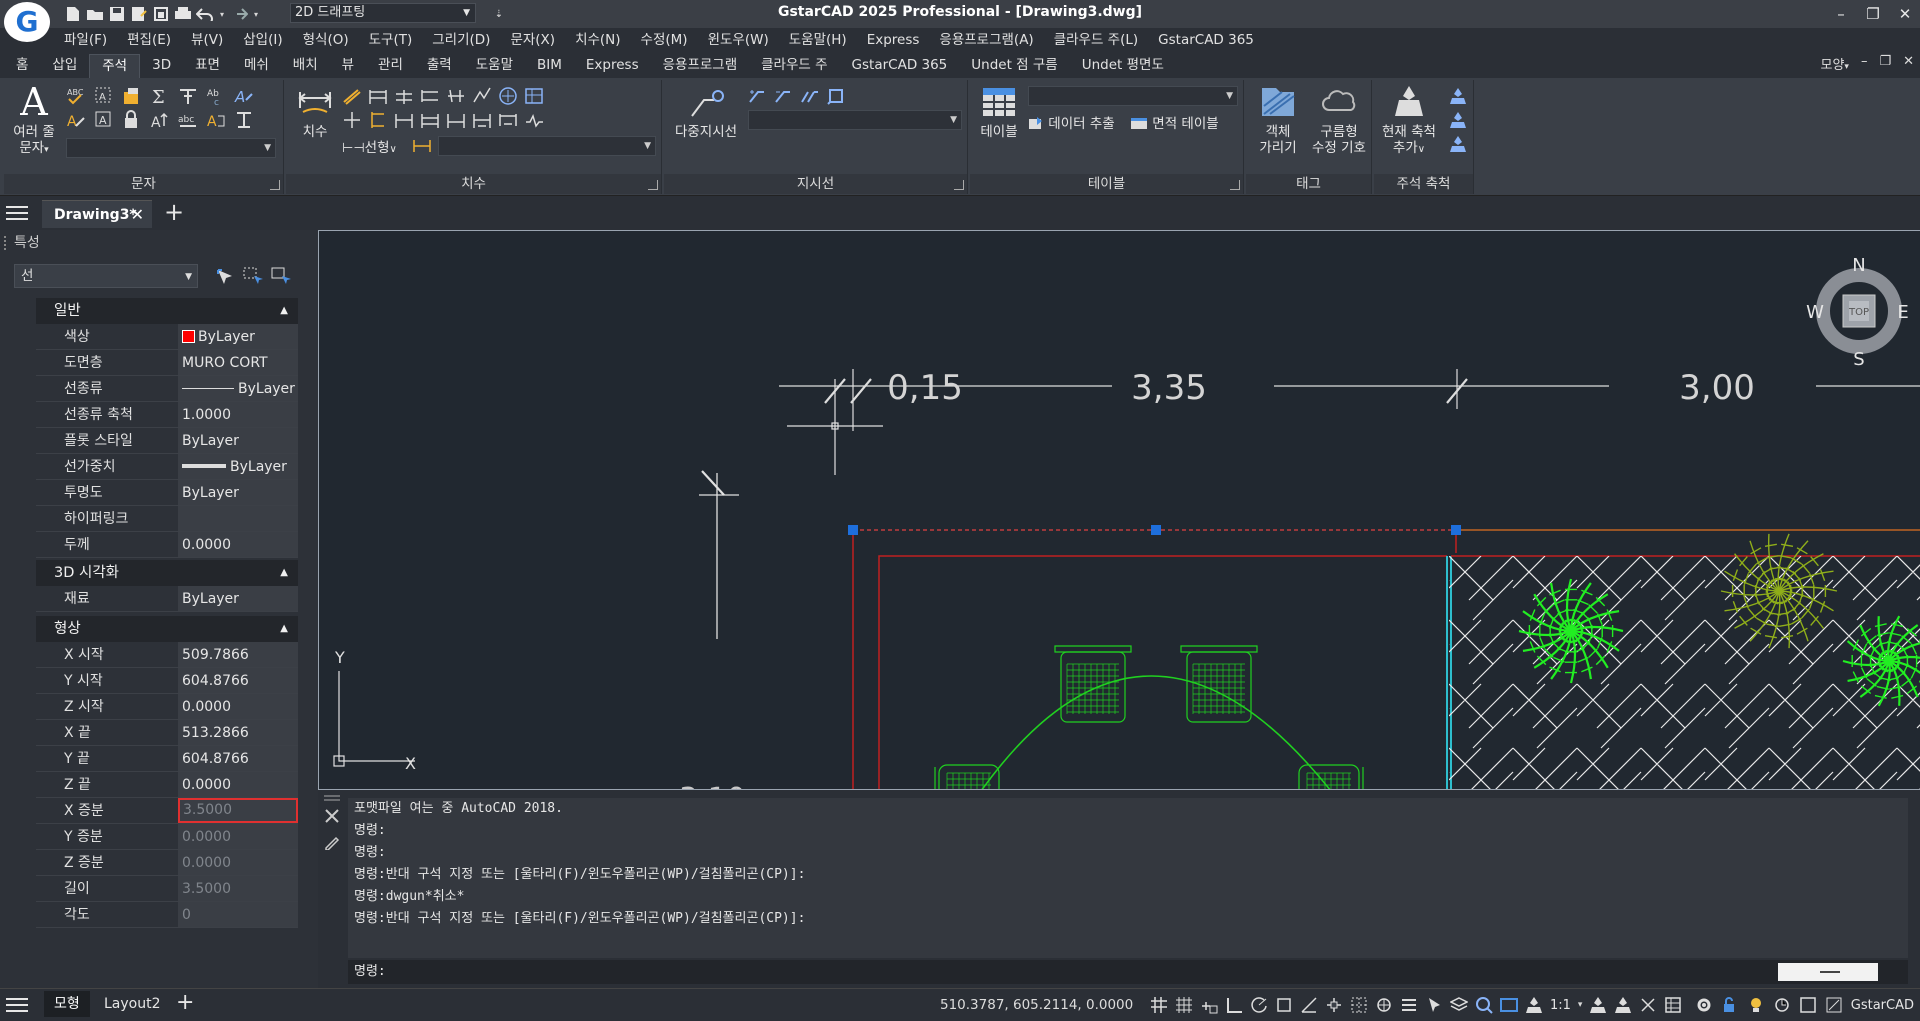 This screenshot has width=1920, height=1021. What do you see at coordinates (700, 66) in the screenshot?
I see `tab-applications: 응용프로그램` at bounding box center [700, 66].